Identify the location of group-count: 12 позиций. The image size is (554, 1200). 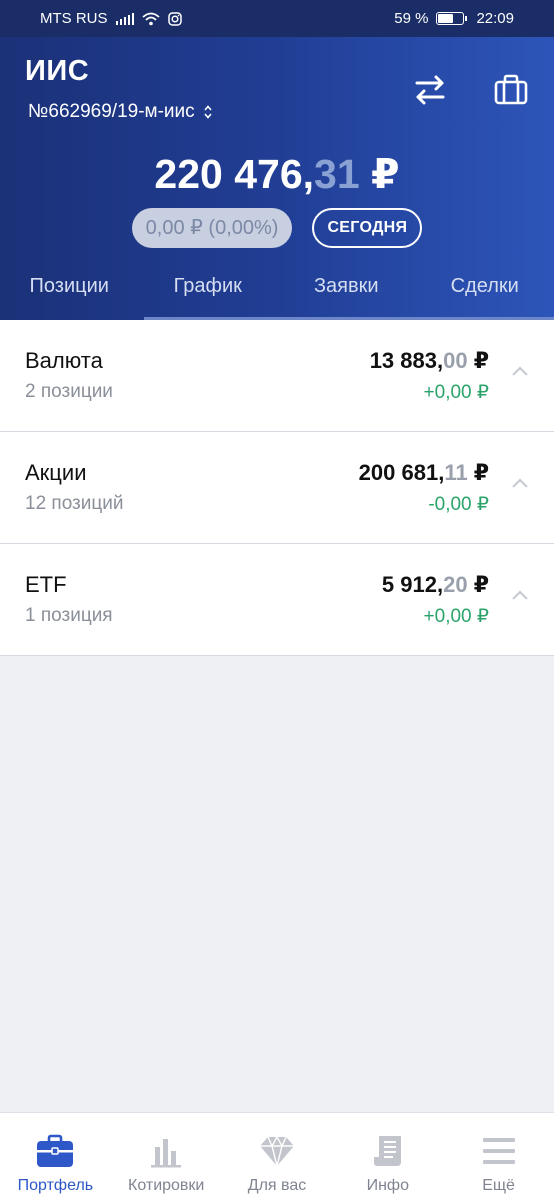
(74, 503).